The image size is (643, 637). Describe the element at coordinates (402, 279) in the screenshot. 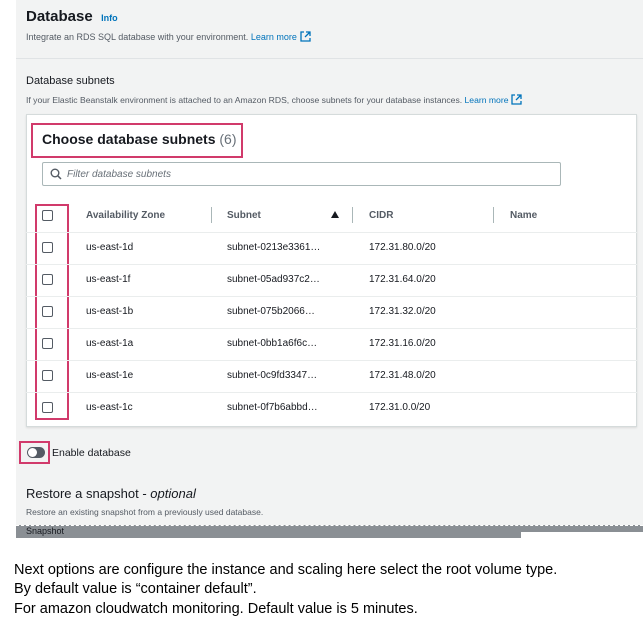

I see `cell-cidr: 172.31.64.0/20` at that location.